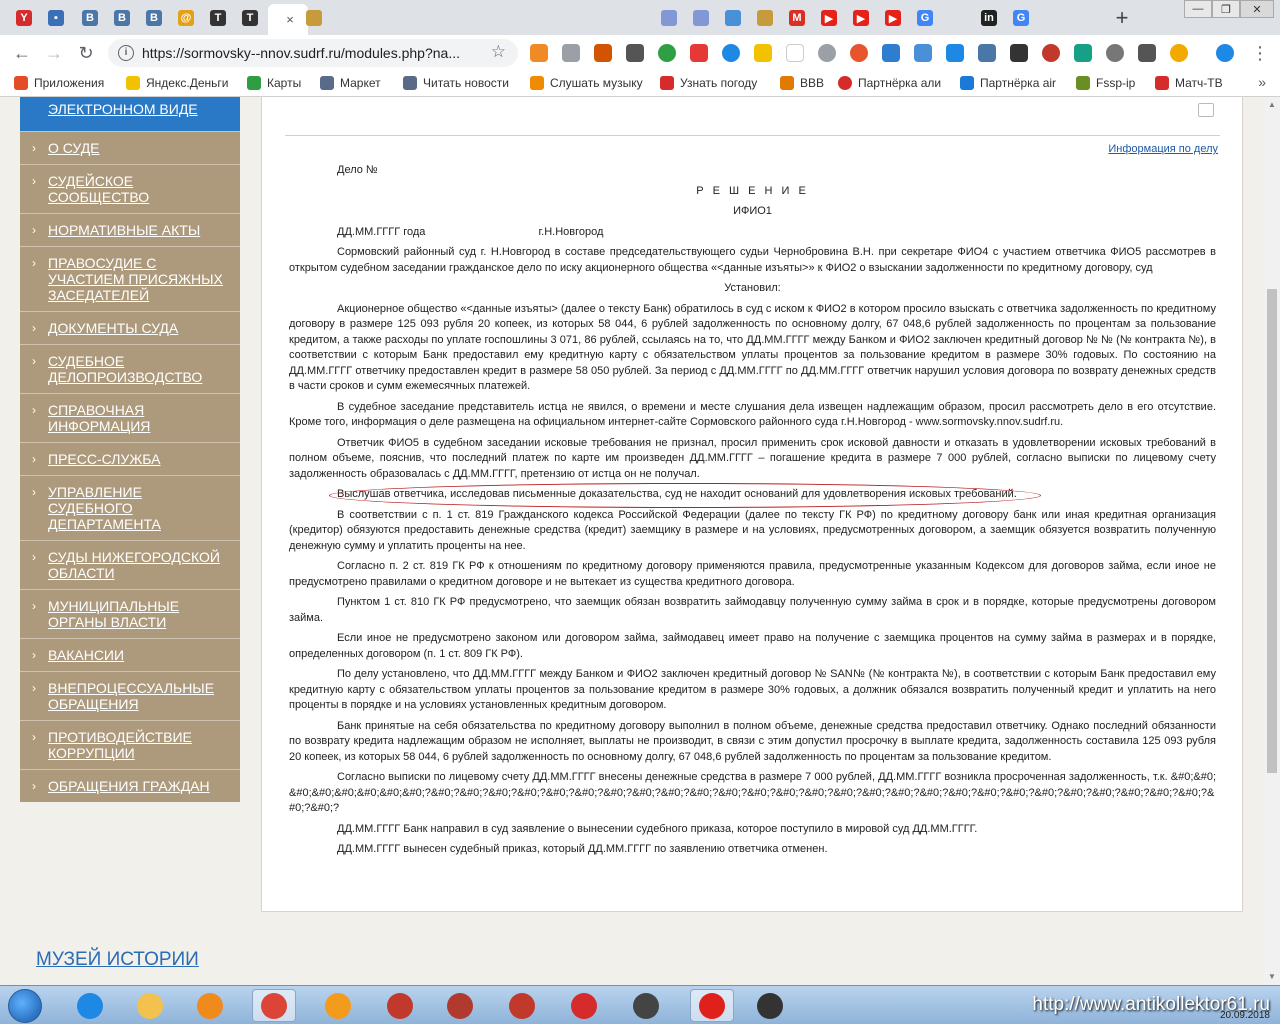 This screenshot has height=1024, width=1280. What do you see at coordinates (139, 230) in the screenshot?
I see `sidebar-item-label: НОРМАТИВНЫЕ АКТЫ` at bounding box center [139, 230].